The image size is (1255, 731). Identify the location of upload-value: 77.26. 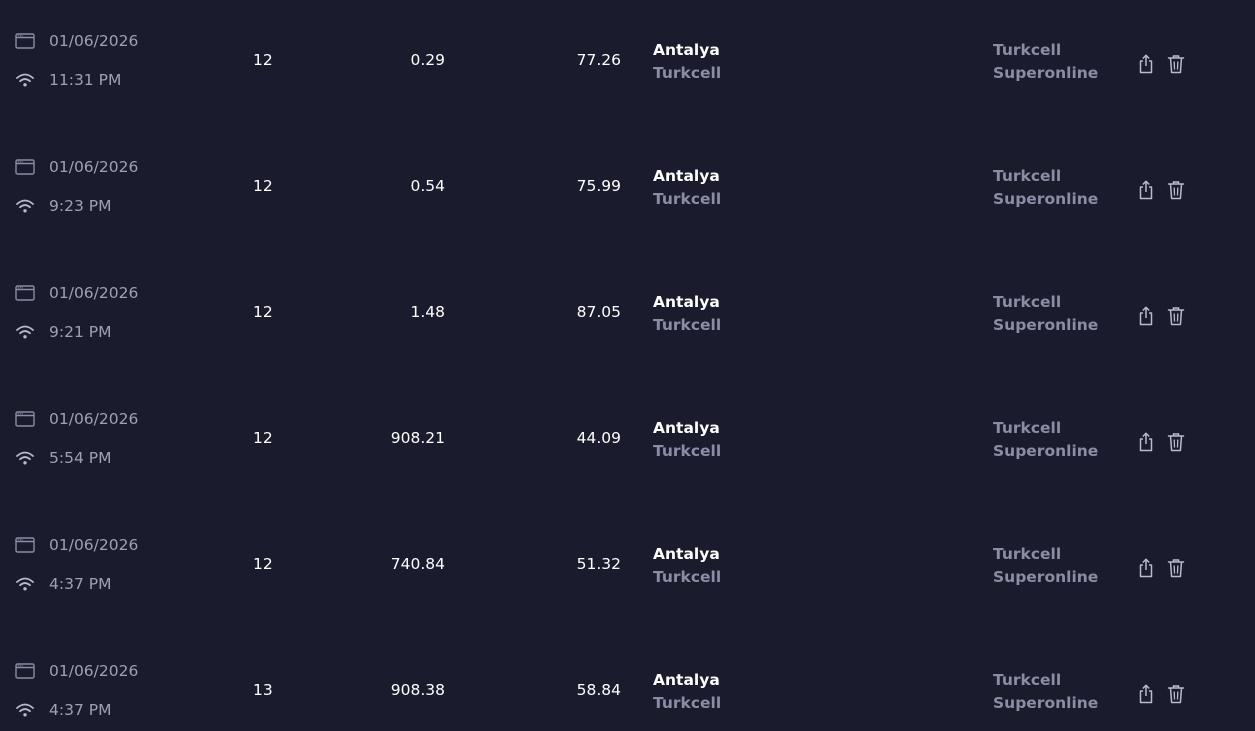
(598, 60).